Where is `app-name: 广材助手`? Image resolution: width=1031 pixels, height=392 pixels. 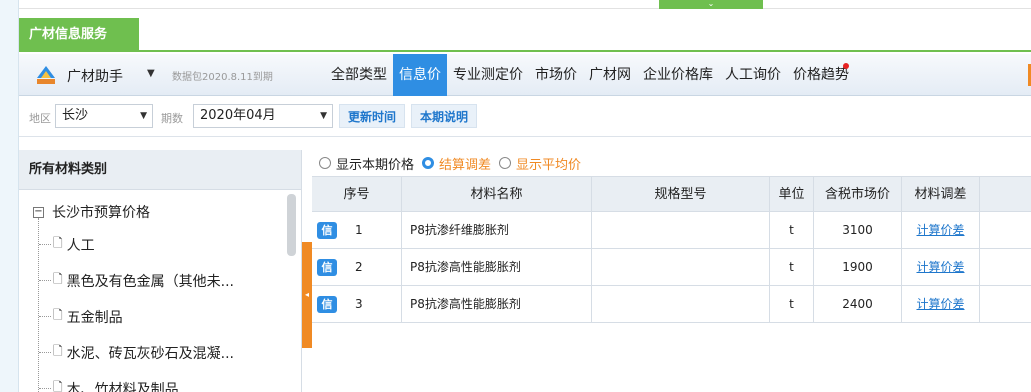
app-name: 广材助手 is located at coordinates (95, 76).